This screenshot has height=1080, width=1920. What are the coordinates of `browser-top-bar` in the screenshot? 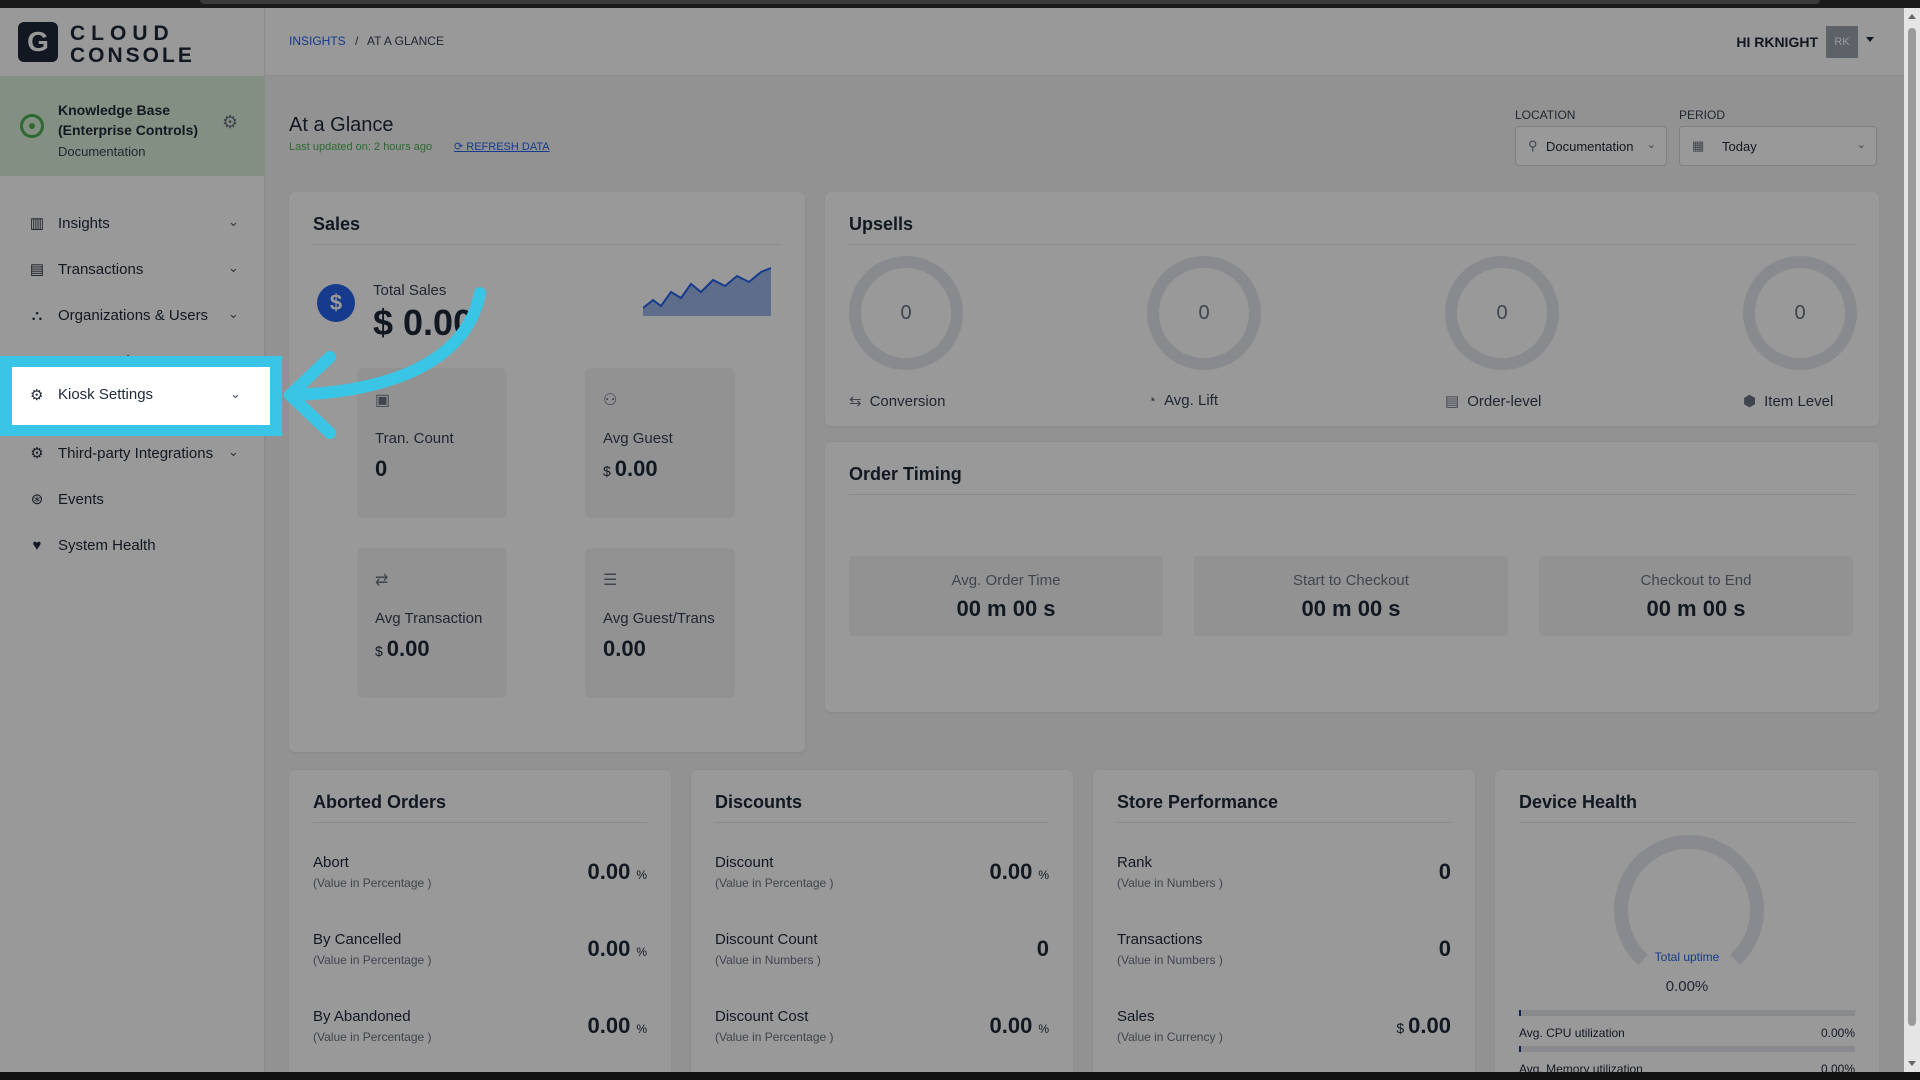 It's located at (960, 4).